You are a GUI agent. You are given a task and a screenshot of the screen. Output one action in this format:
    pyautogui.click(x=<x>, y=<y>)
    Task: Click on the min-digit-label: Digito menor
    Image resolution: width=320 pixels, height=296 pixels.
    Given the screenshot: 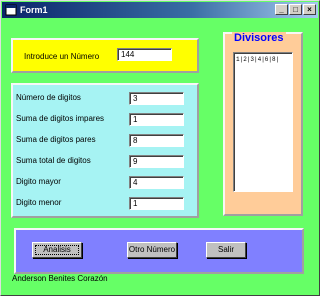 What is the action you would take?
    pyautogui.click(x=39, y=202)
    